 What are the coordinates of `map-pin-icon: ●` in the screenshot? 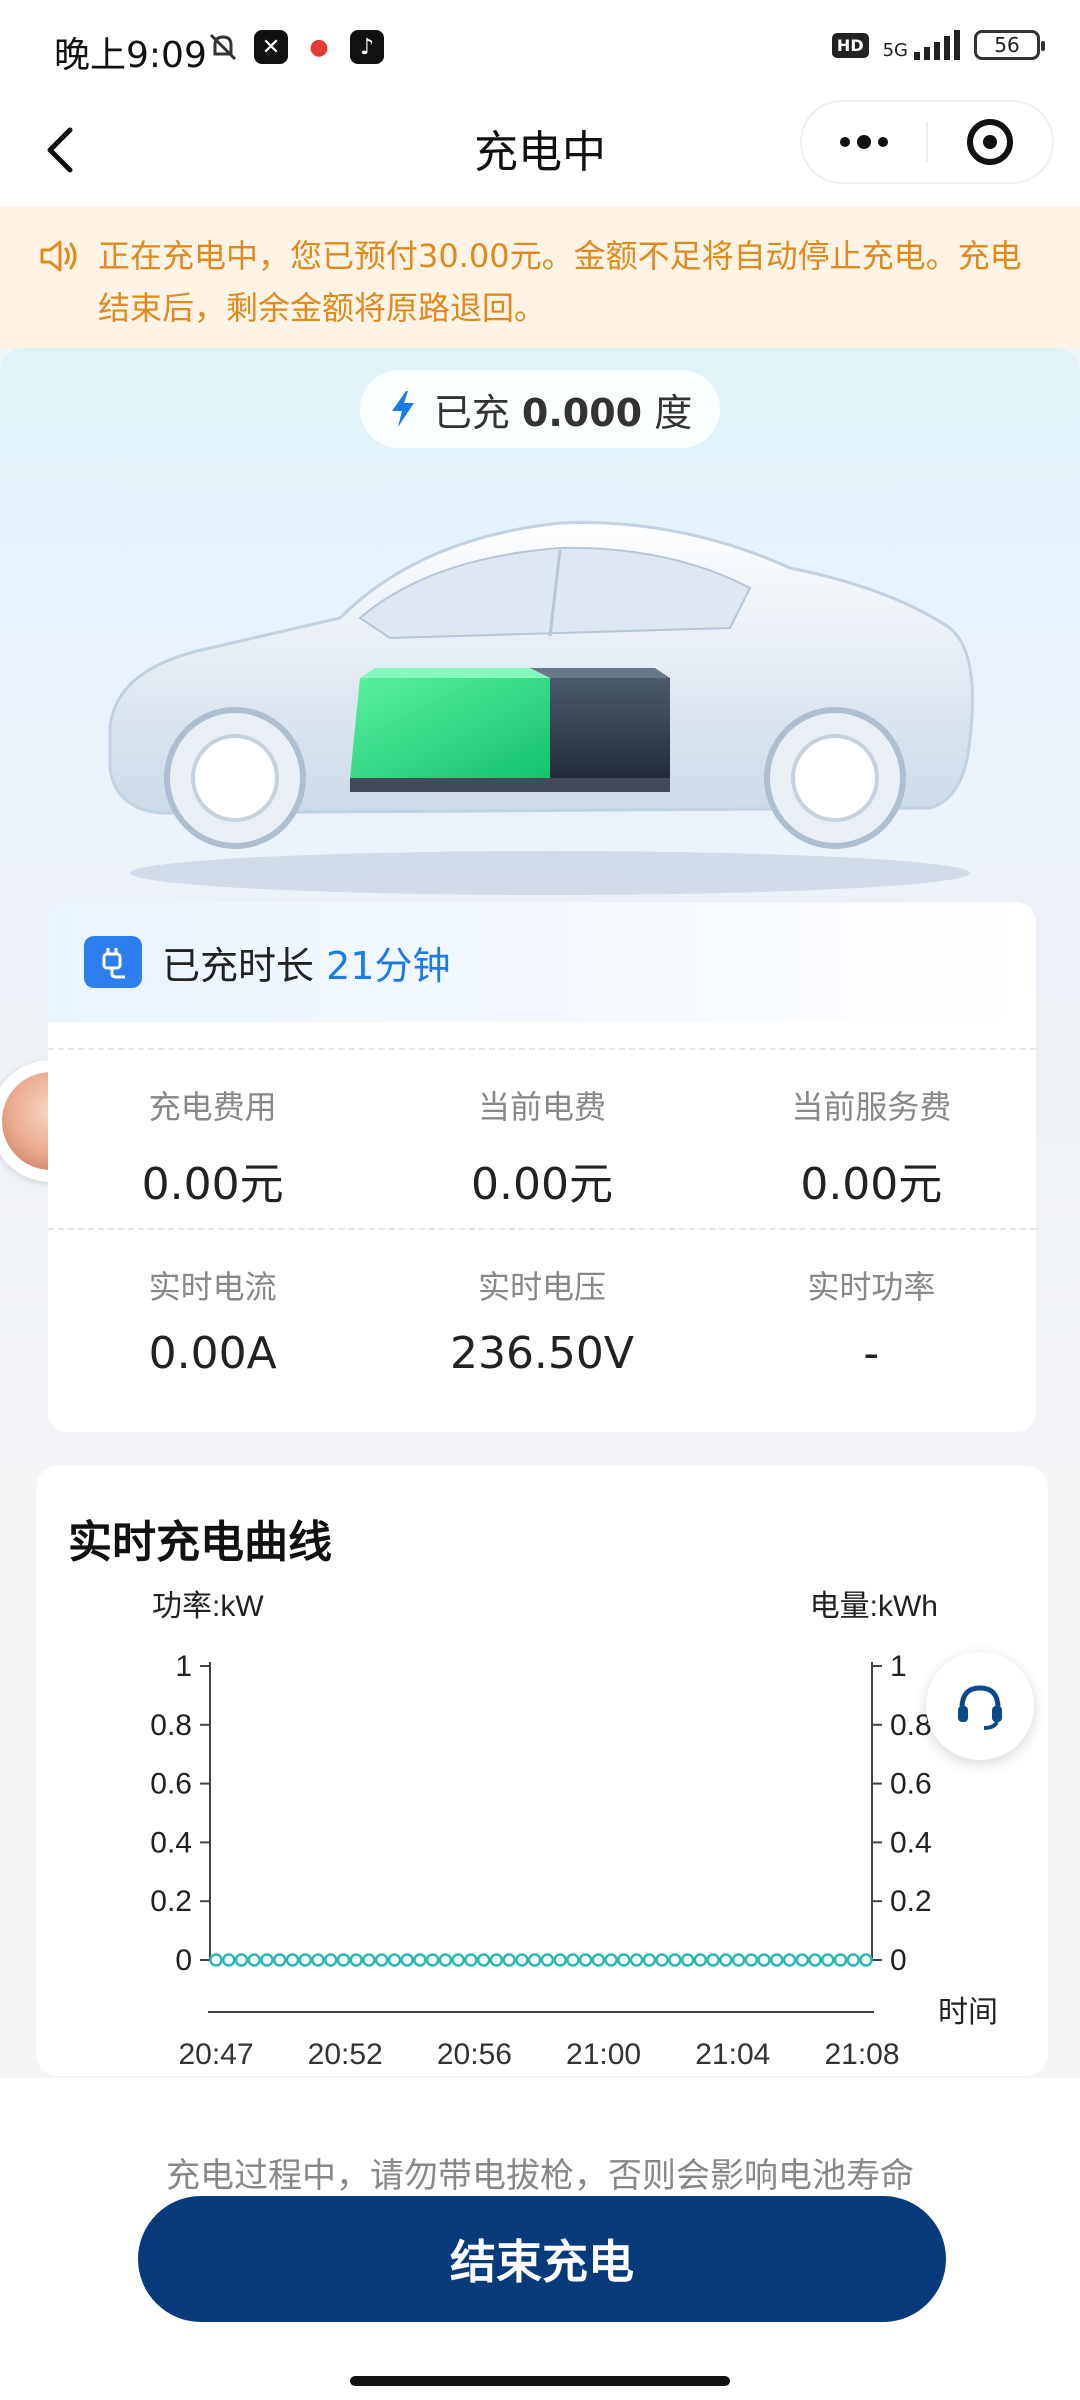 It's located at (319, 47).